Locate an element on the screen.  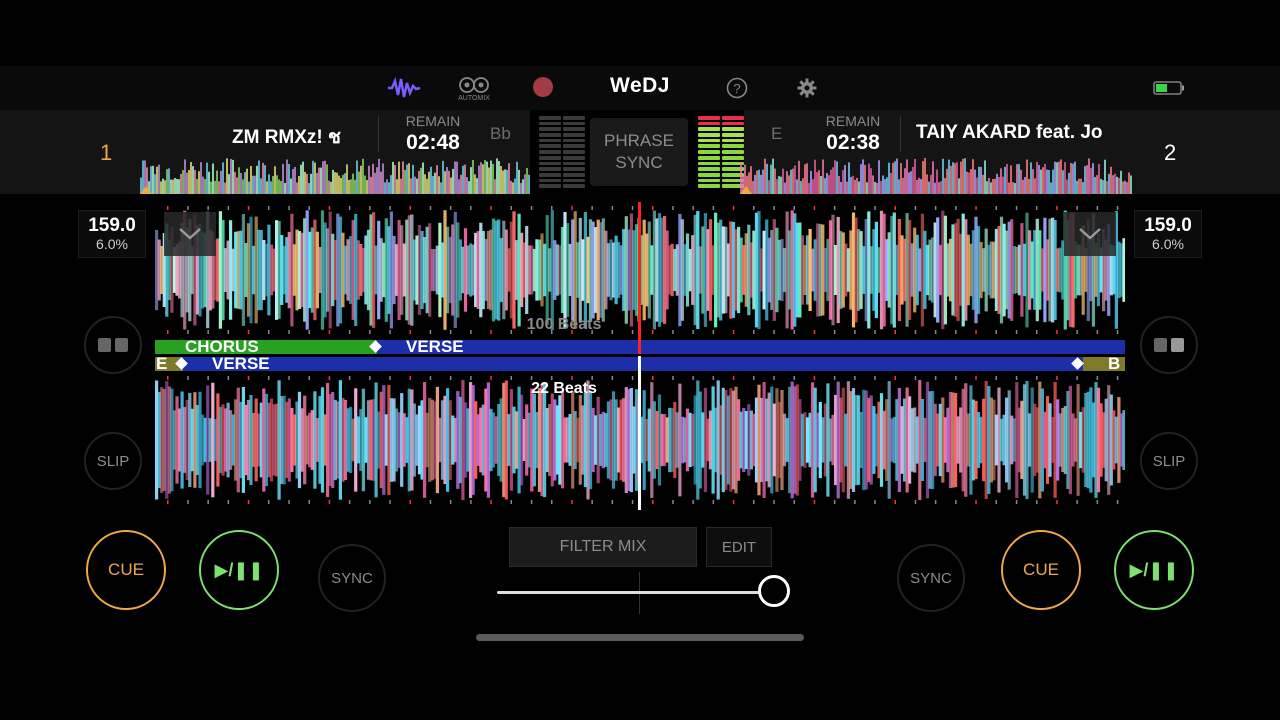
waveform-icon is located at coordinates (404, 88).